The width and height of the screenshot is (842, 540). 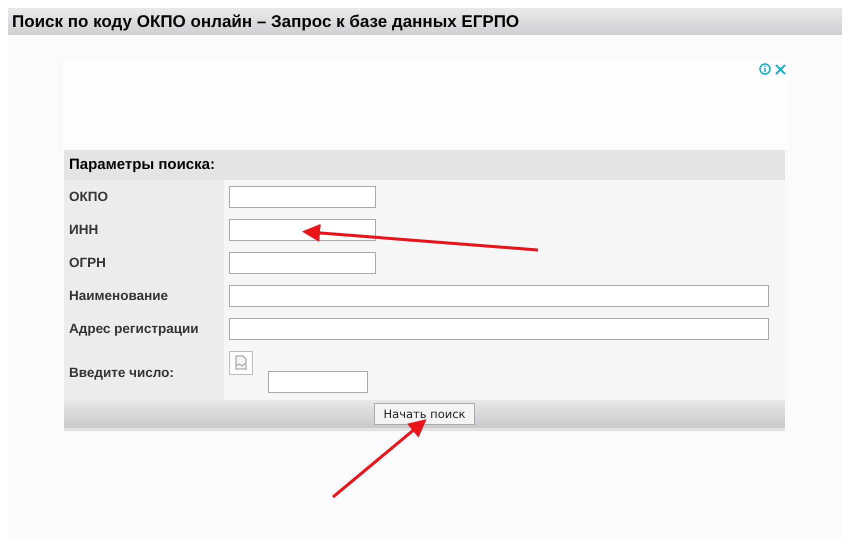 What do you see at coordinates (88, 196) in the screenshot?
I see `field-label: ОКПО` at bounding box center [88, 196].